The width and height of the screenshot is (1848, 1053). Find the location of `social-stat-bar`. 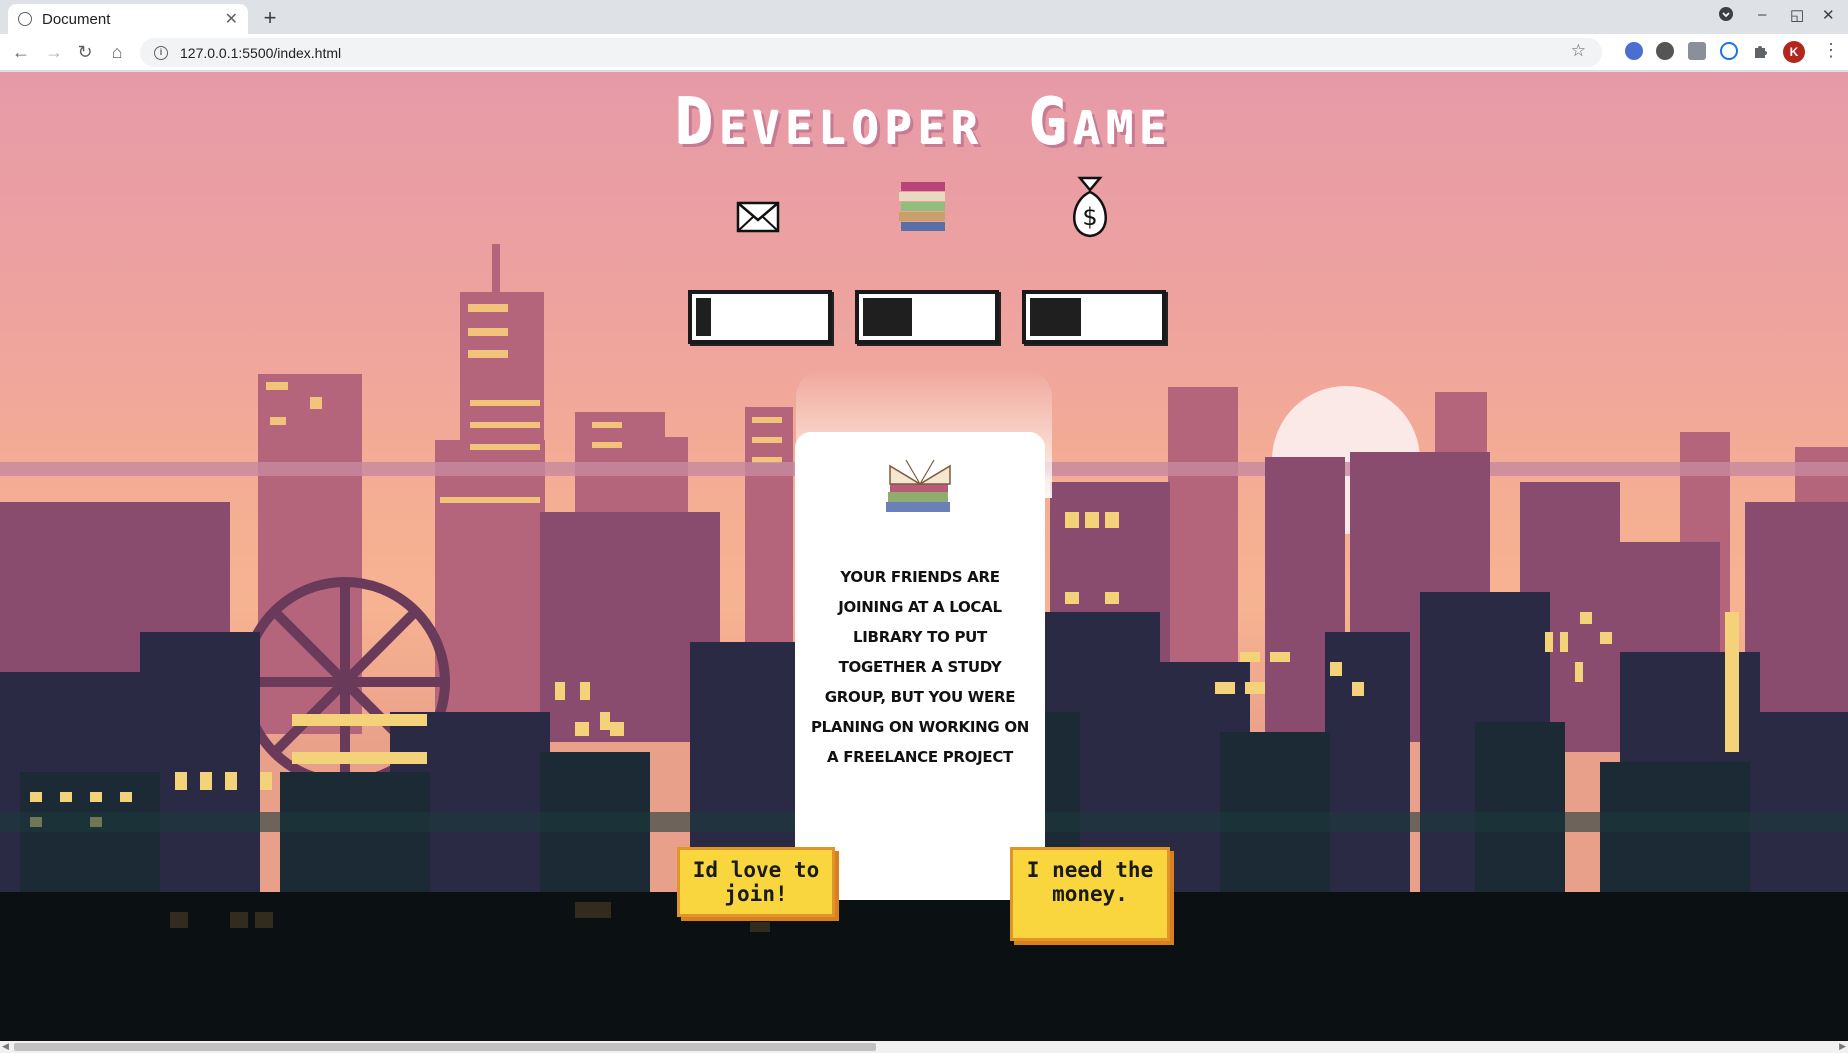

social-stat-bar is located at coordinates (760, 317).